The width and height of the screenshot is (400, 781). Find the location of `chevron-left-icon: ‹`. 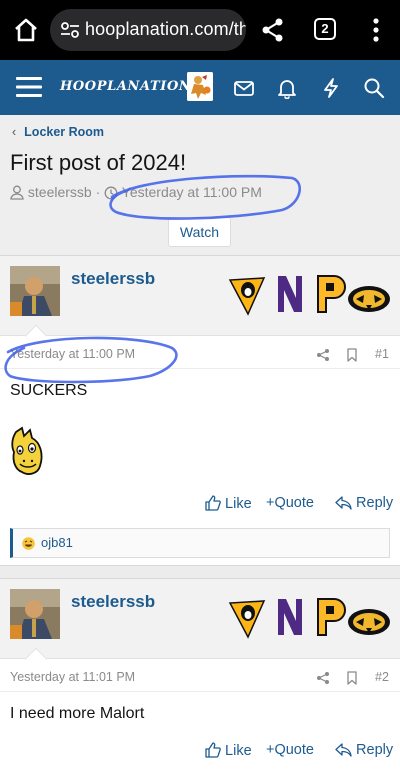

chevron-left-icon: ‹ is located at coordinates (14, 132).